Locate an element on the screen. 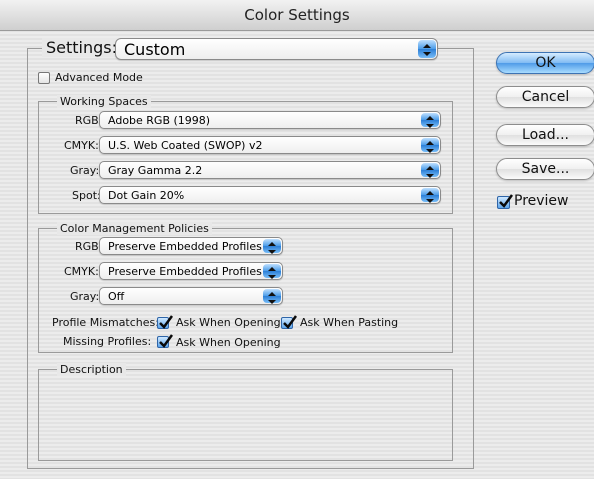 The image size is (594, 479). ws-cmyk-popup: U.S. Web Coated (SWOP) v2 is located at coordinates (270, 145).